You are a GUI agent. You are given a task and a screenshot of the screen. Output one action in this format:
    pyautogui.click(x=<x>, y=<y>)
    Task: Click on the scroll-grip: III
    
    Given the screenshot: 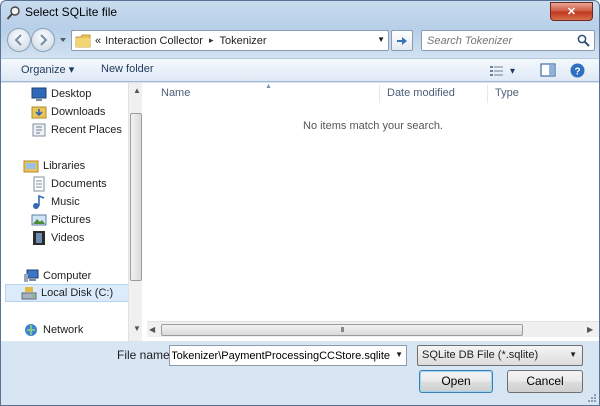 What is the action you would take?
    pyautogui.click(x=342, y=330)
    